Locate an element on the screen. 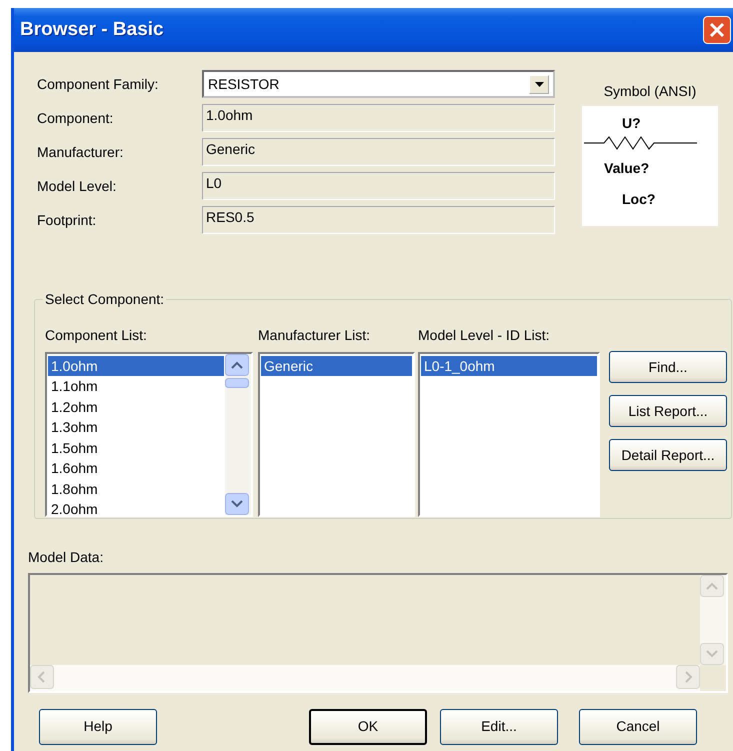  list-item: Generic is located at coordinates (336, 366).